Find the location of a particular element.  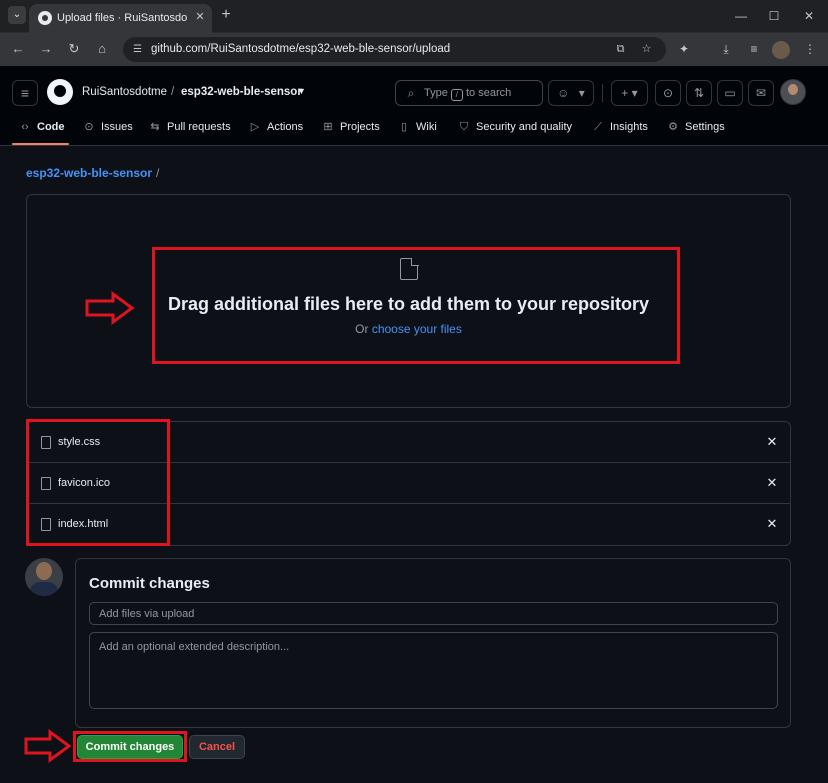

search-icon: ⌕ is located at coordinates (411, 93).